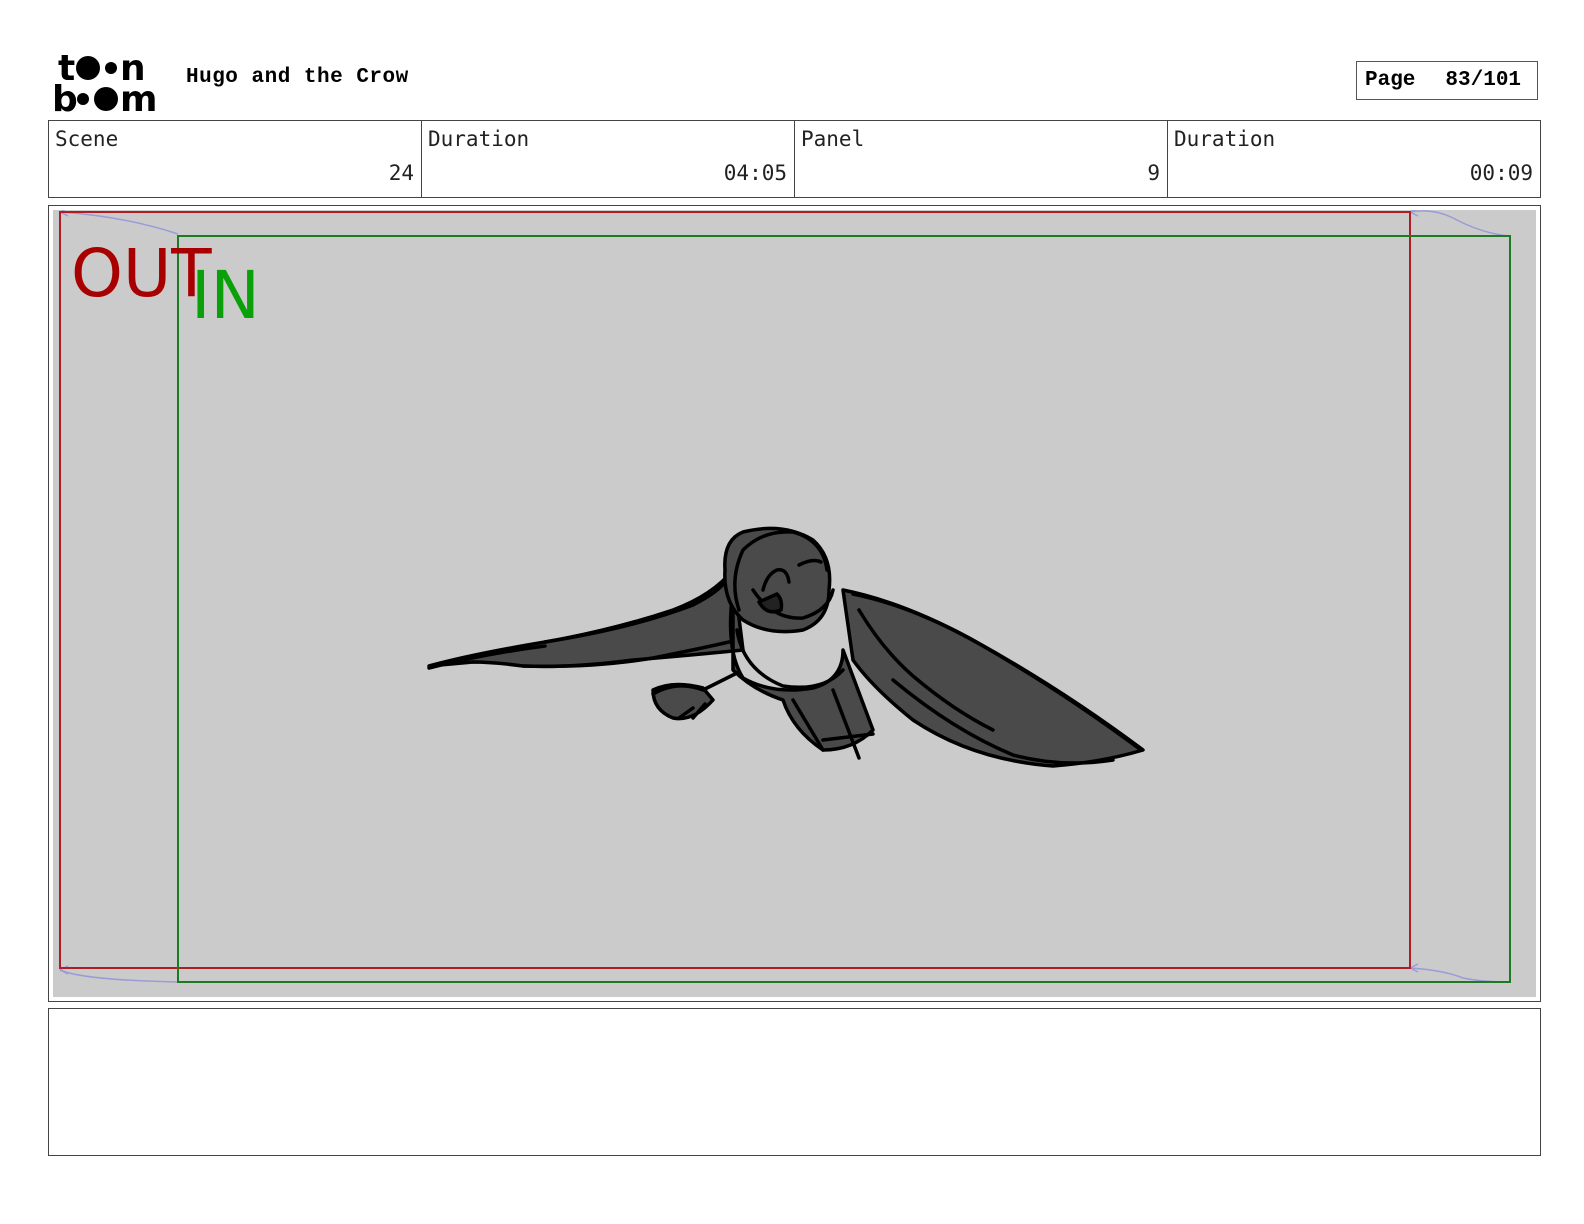 This screenshot has height=1224, width=1584. I want to click on panel-notes-area, so click(794, 1082).